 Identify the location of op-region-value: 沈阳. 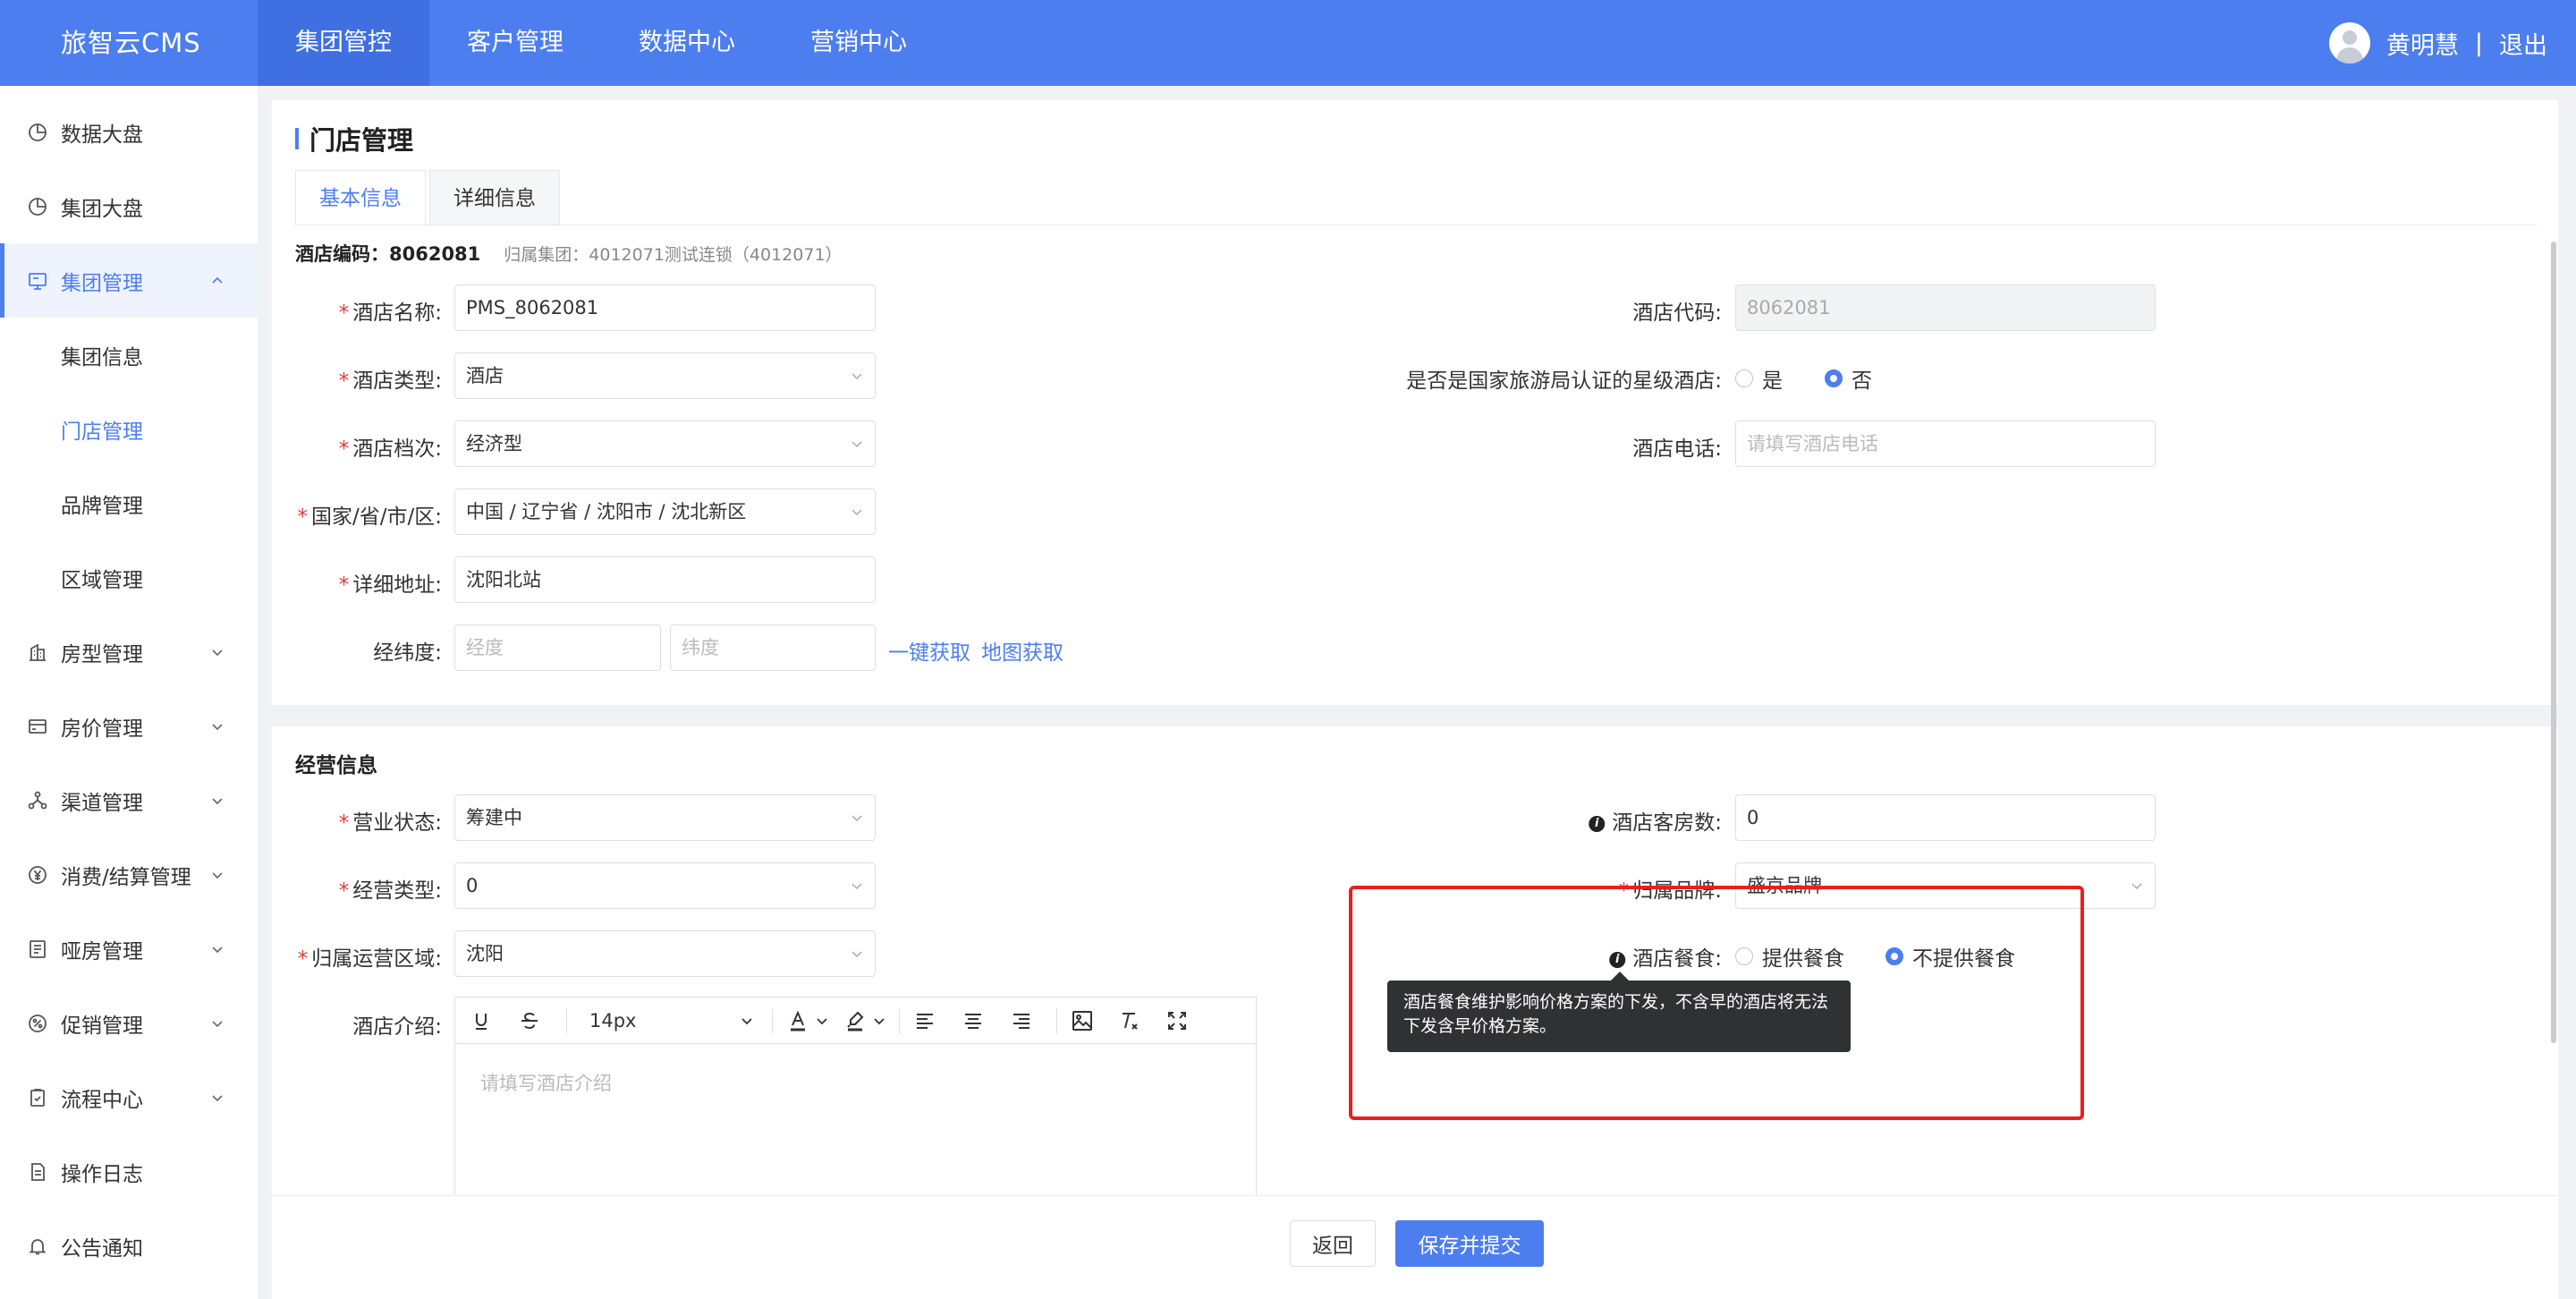
(485, 953).